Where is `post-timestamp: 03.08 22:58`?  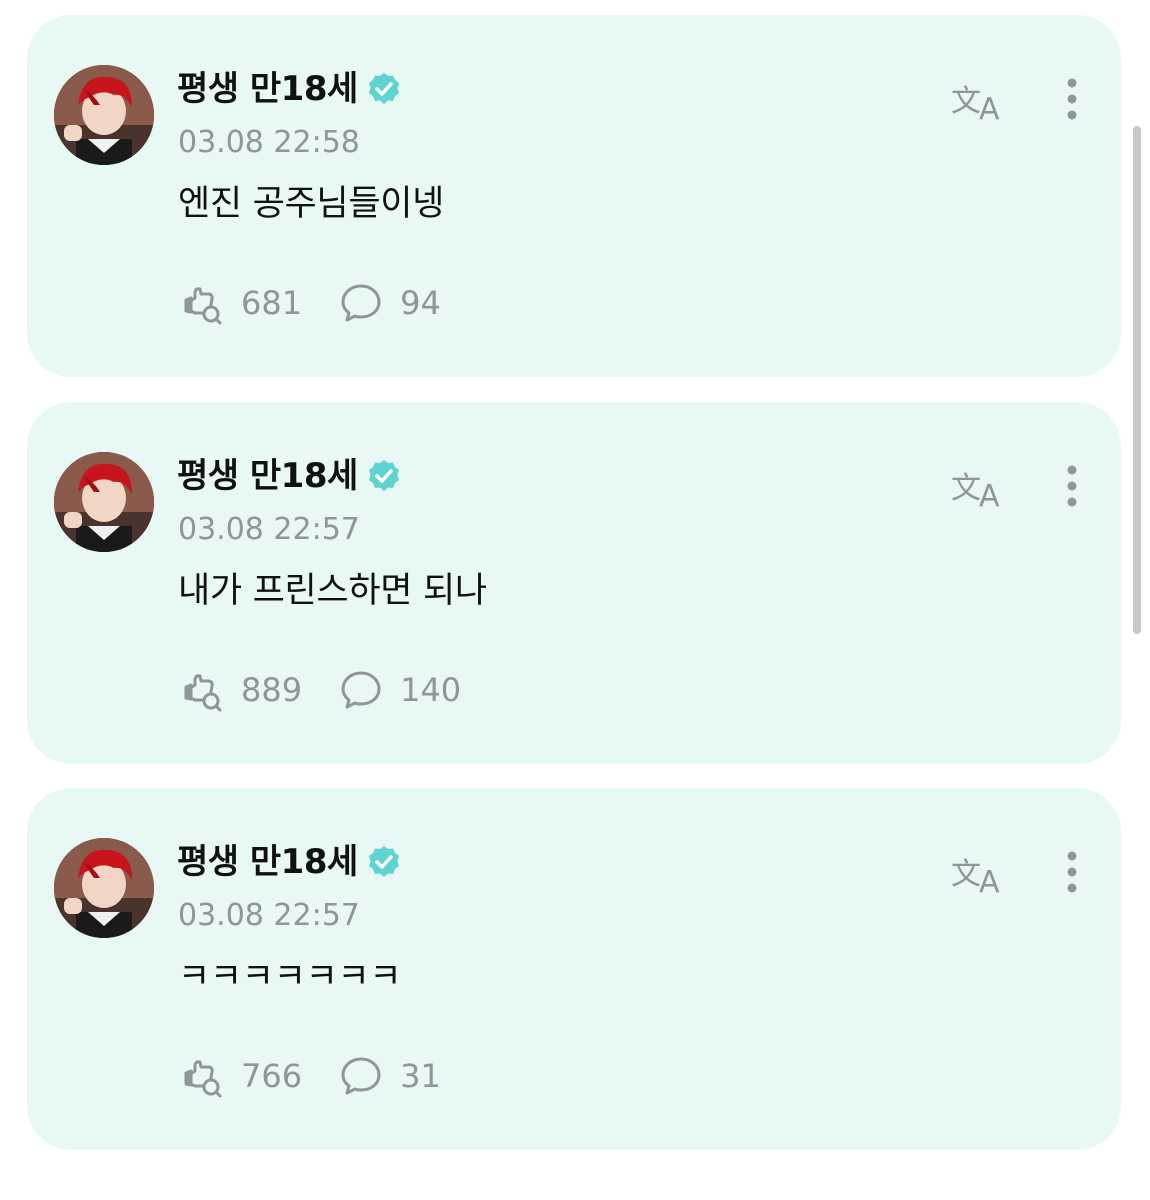
post-timestamp: 03.08 22:58 is located at coordinates (269, 142).